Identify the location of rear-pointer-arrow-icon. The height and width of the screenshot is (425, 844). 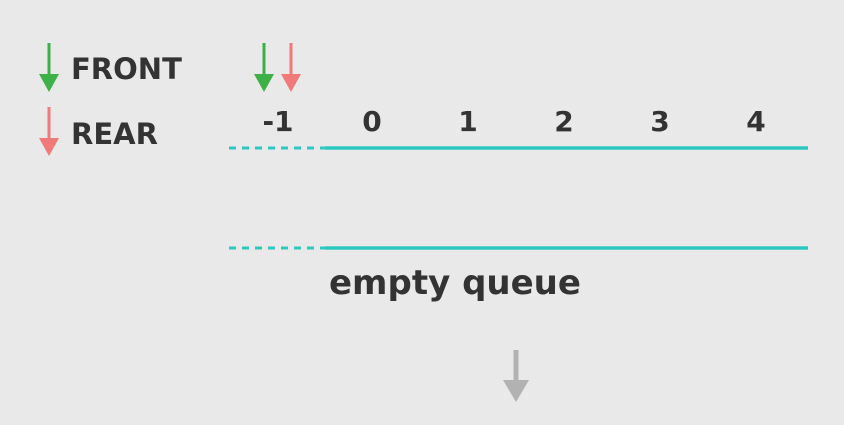
(291, 67).